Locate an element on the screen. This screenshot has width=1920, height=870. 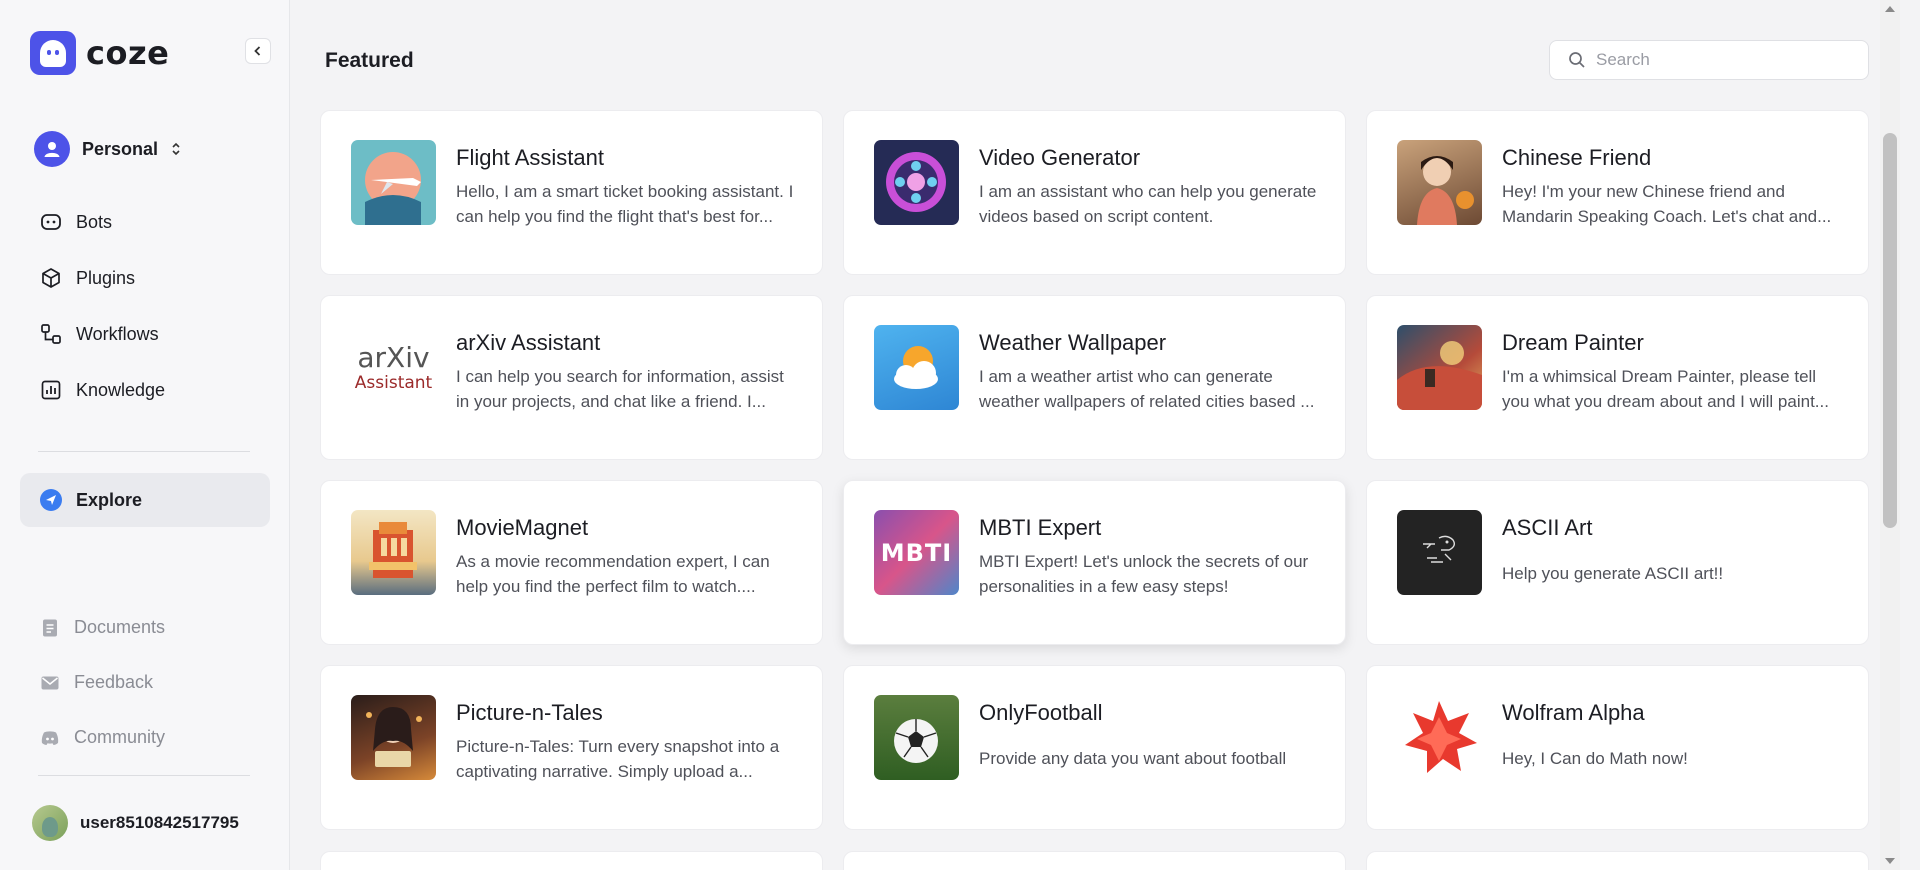
app-name: coze is located at coordinates (128, 53).